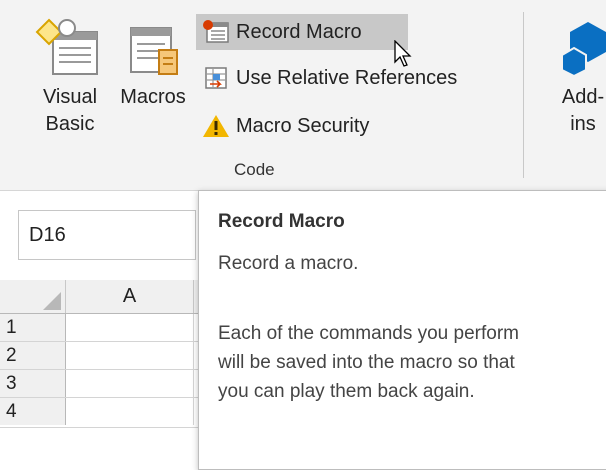 The width and height of the screenshot is (606, 470). I want to click on cell-a3, so click(130, 383).